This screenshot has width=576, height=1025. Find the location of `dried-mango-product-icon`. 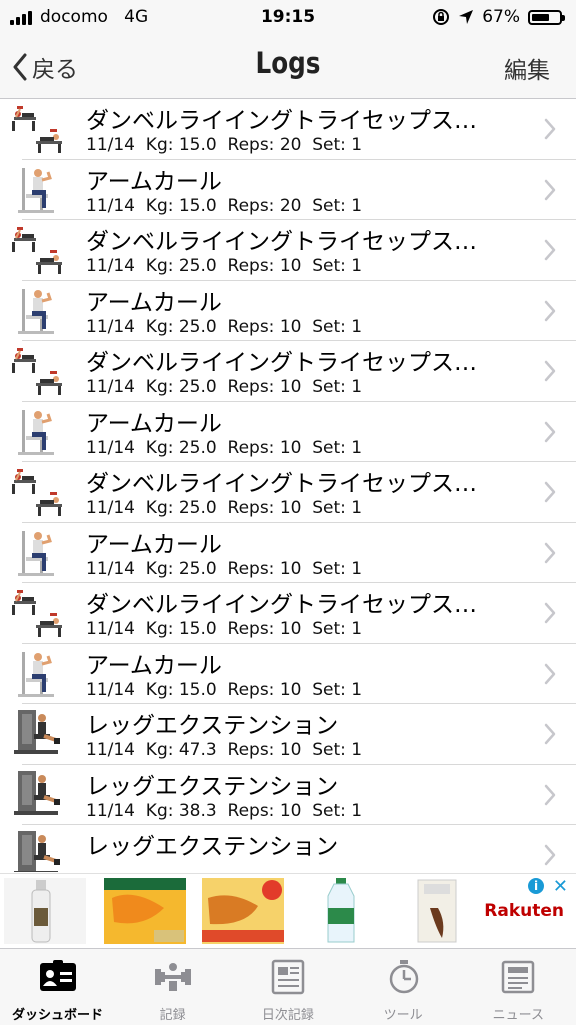

dried-mango-product-icon is located at coordinates (145, 911).